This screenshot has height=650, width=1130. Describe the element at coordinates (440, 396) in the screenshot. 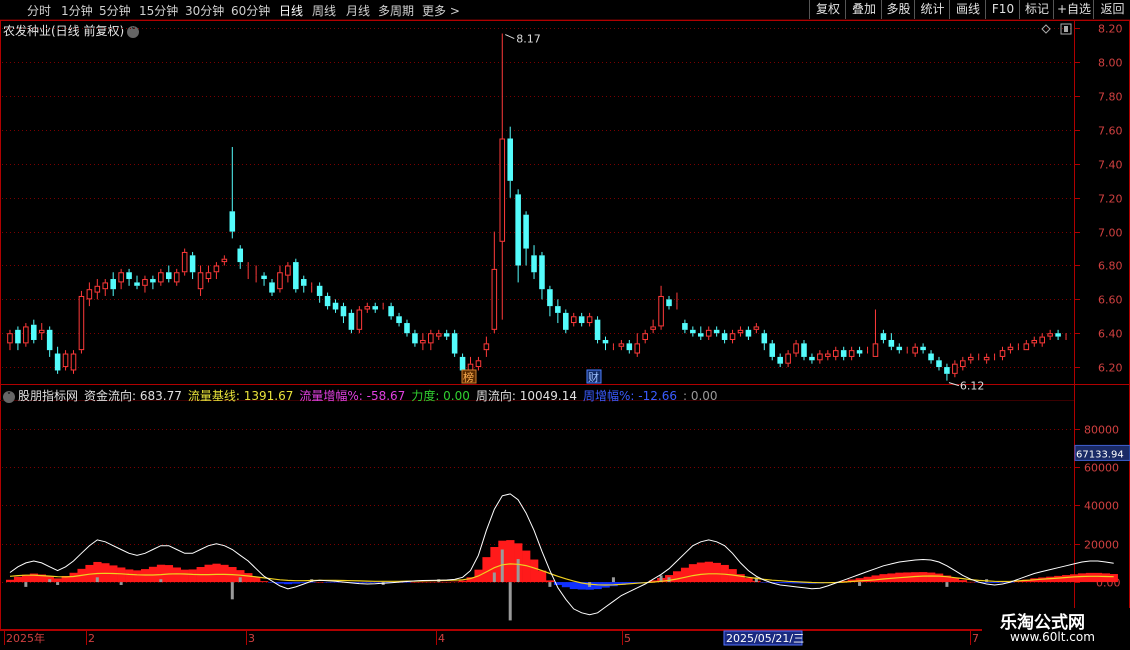

I see `indicator-field-3: 力度: 0.00` at that location.